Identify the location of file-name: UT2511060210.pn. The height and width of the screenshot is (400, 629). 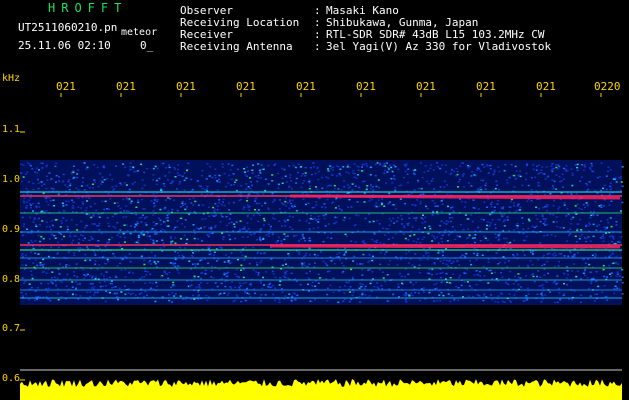
(68, 27).